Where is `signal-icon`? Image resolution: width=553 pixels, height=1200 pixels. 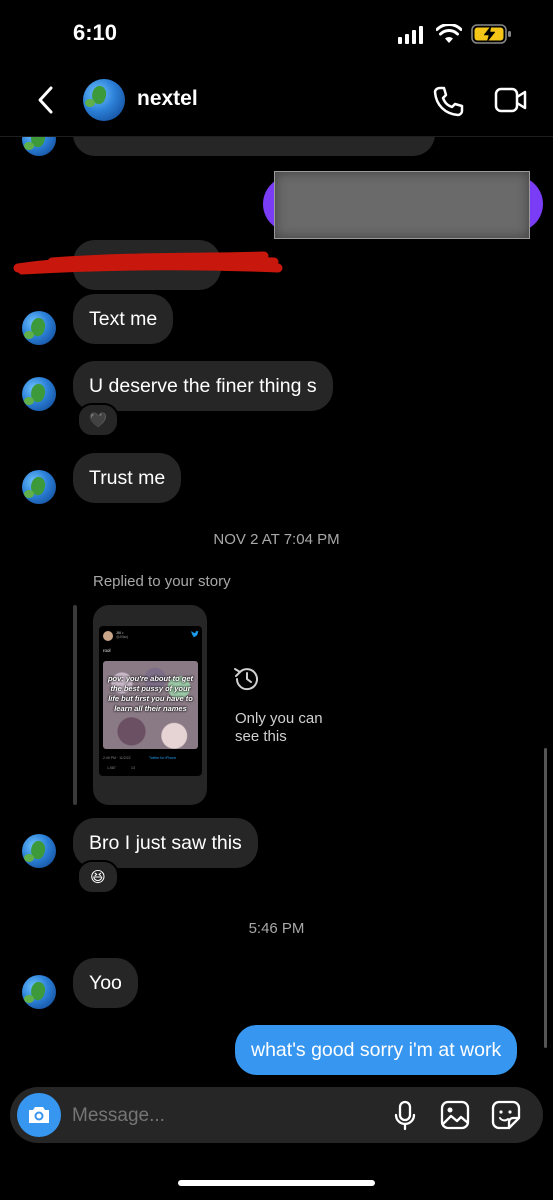 signal-icon is located at coordinates (410, 34).